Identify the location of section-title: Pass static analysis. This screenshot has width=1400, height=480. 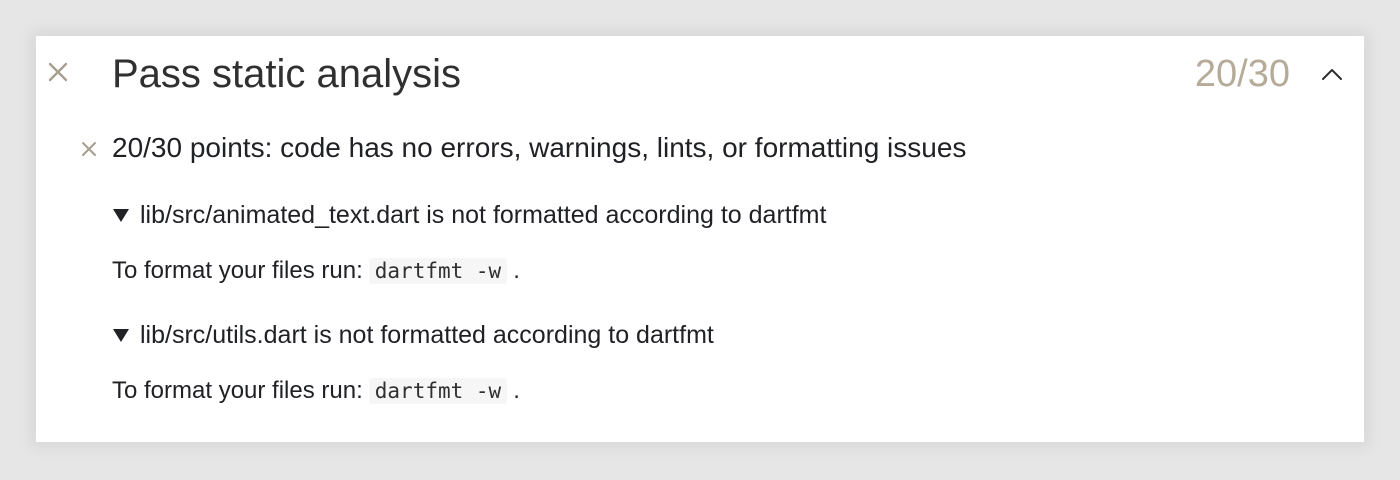
(287, 74).